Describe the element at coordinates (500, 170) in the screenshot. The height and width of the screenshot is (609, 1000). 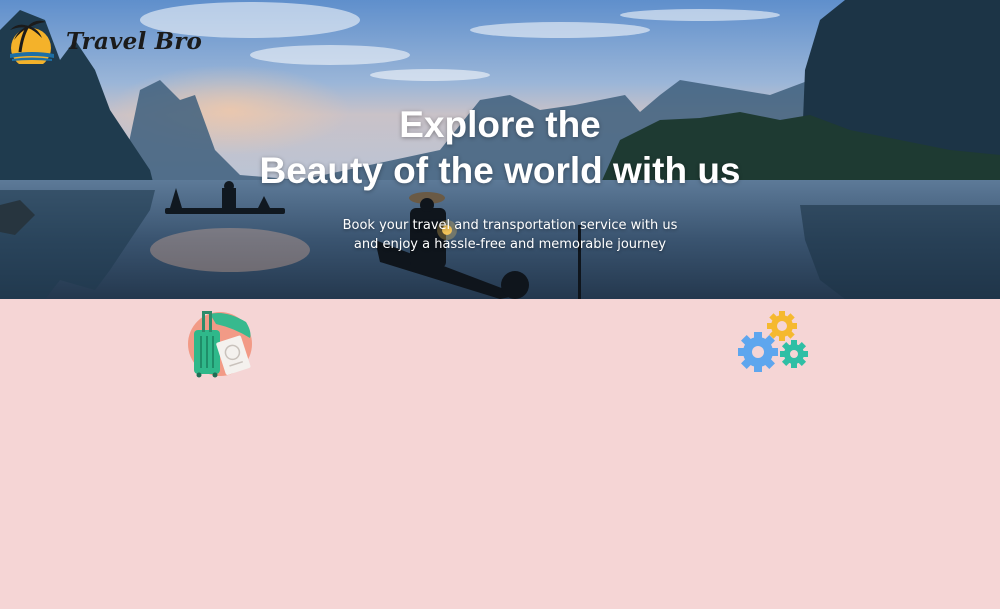
I see `hero-title-line-2: Beauty of the world with us` at that location.